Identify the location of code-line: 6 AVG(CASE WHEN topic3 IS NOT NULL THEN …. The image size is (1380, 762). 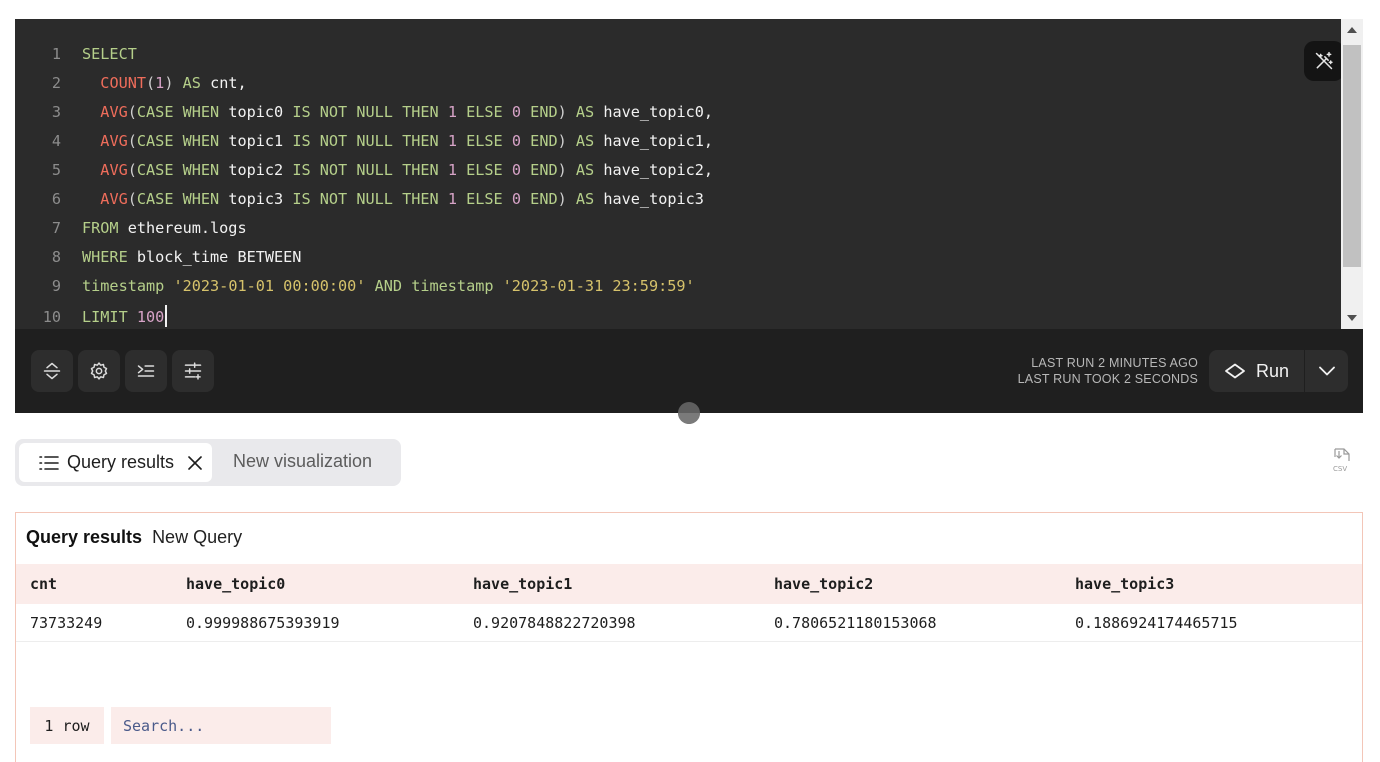
(678, 203).